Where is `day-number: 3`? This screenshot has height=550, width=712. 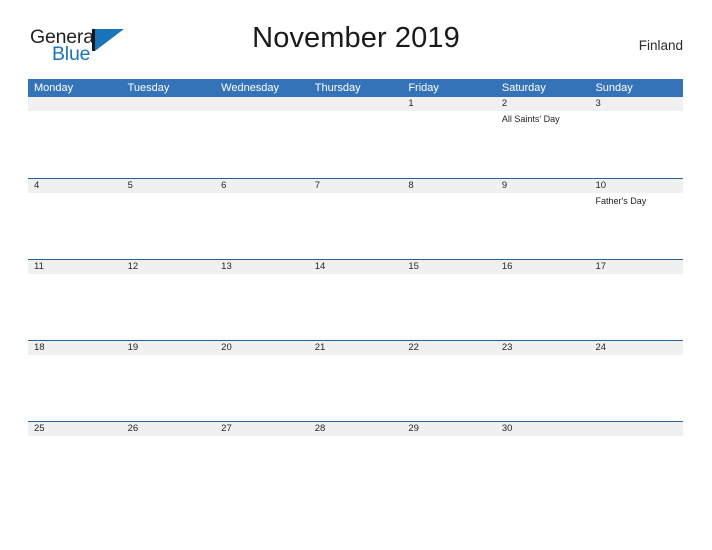 day-number: 3 is located at coordinates (636, 104).